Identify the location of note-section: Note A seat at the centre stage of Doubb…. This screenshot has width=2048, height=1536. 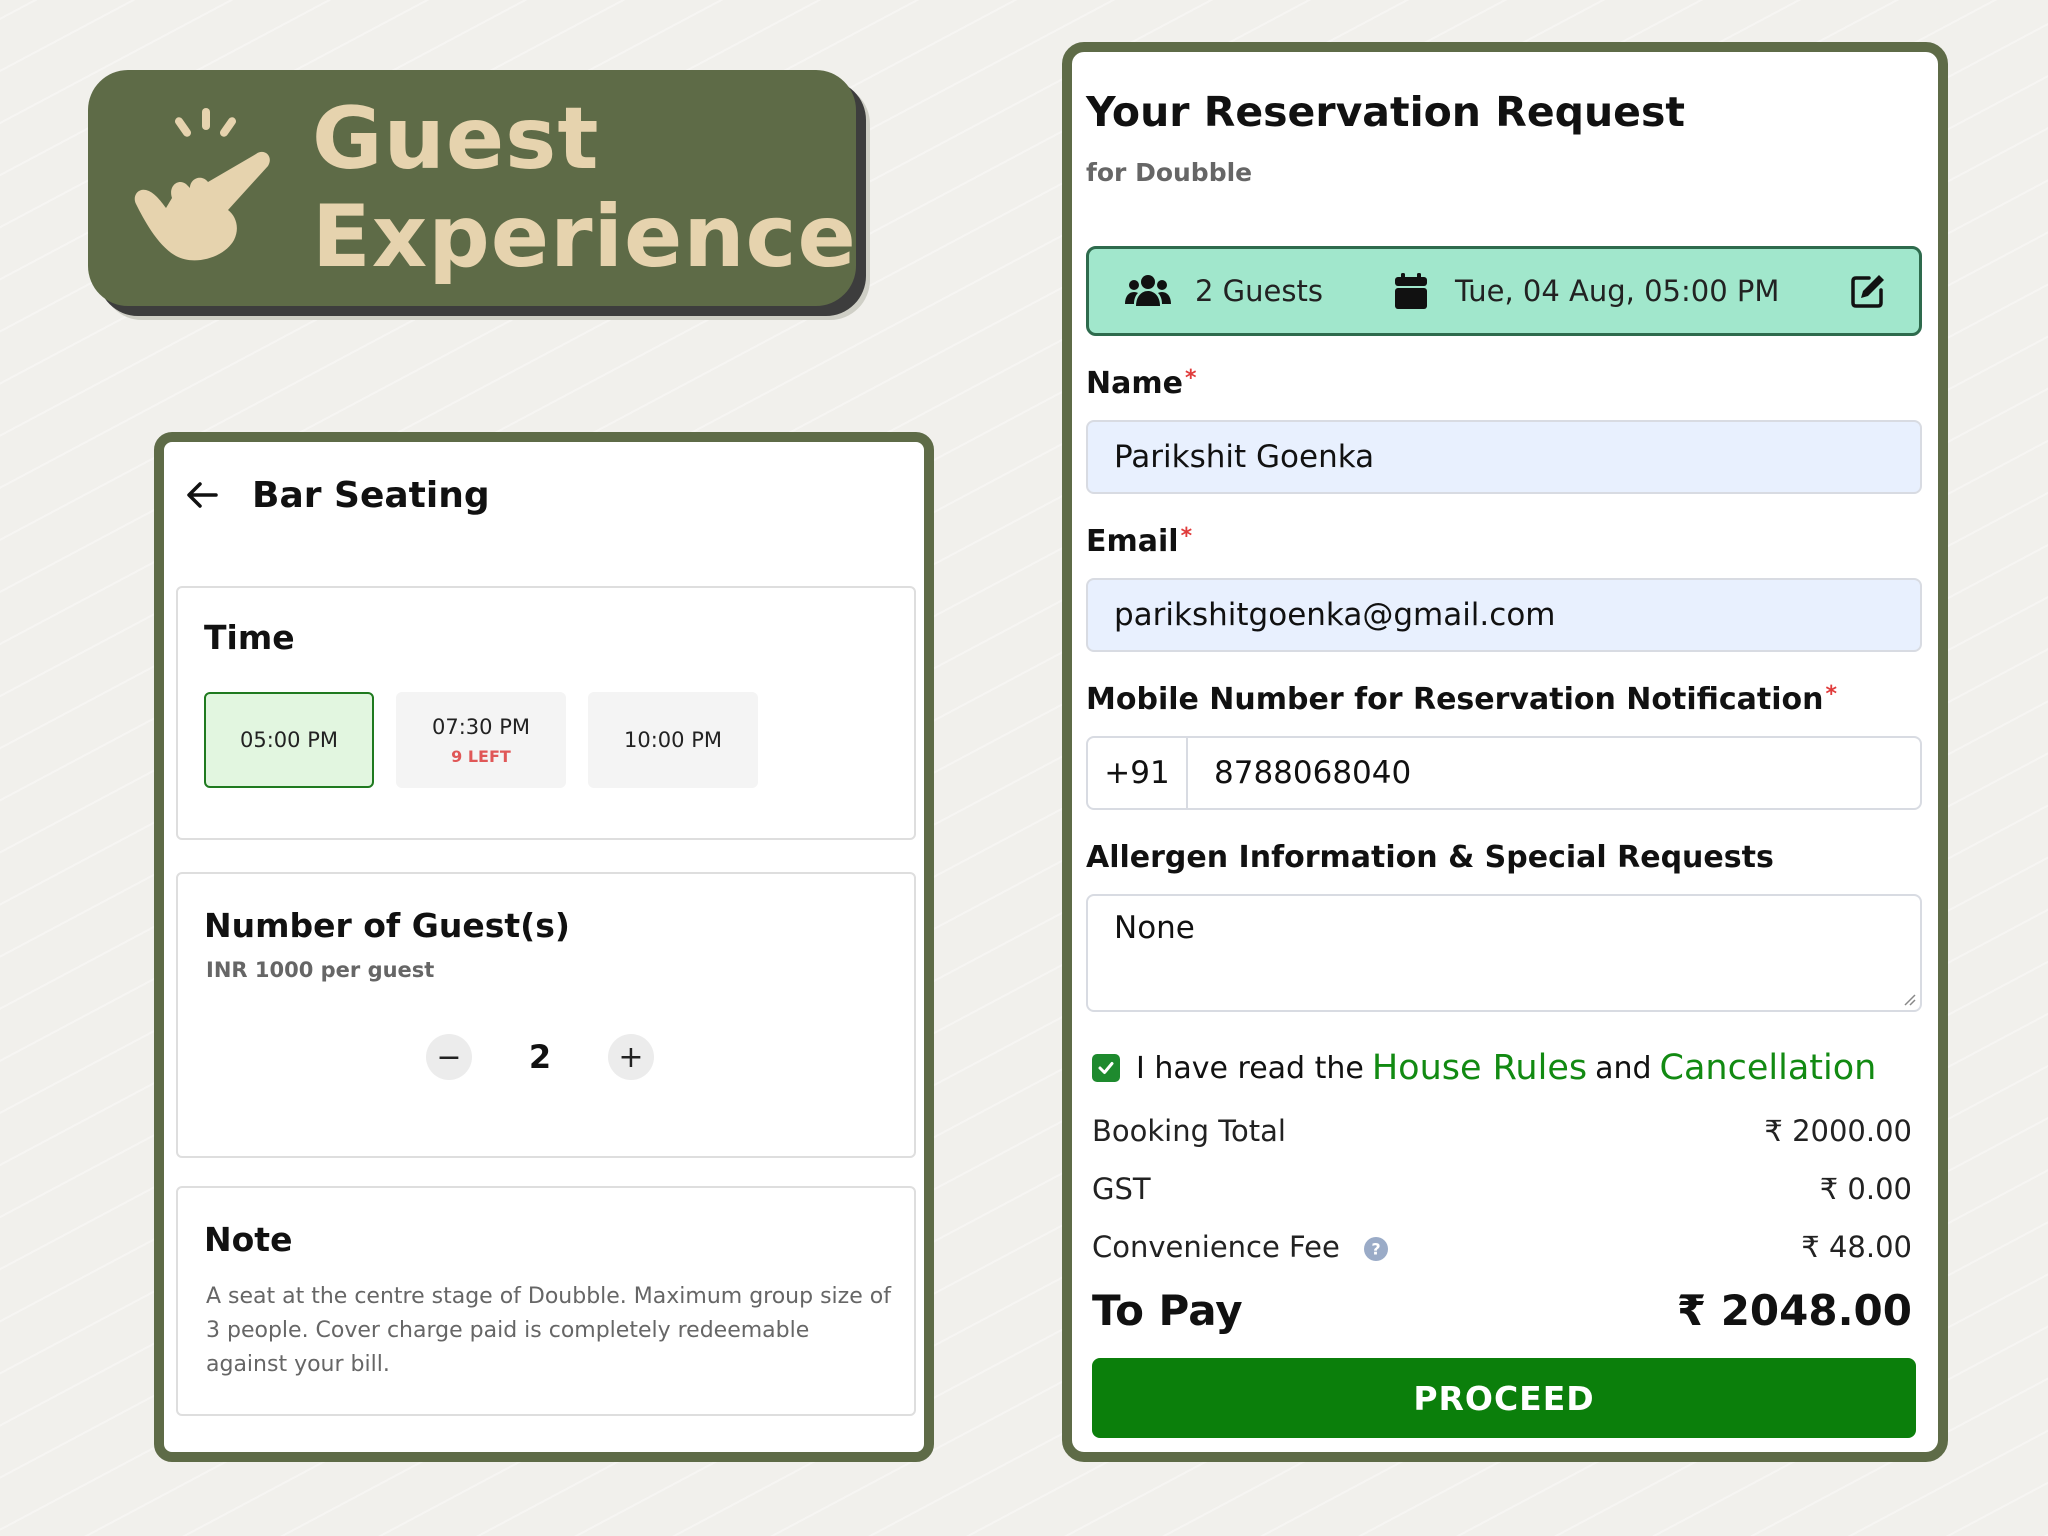
(546, 1301).